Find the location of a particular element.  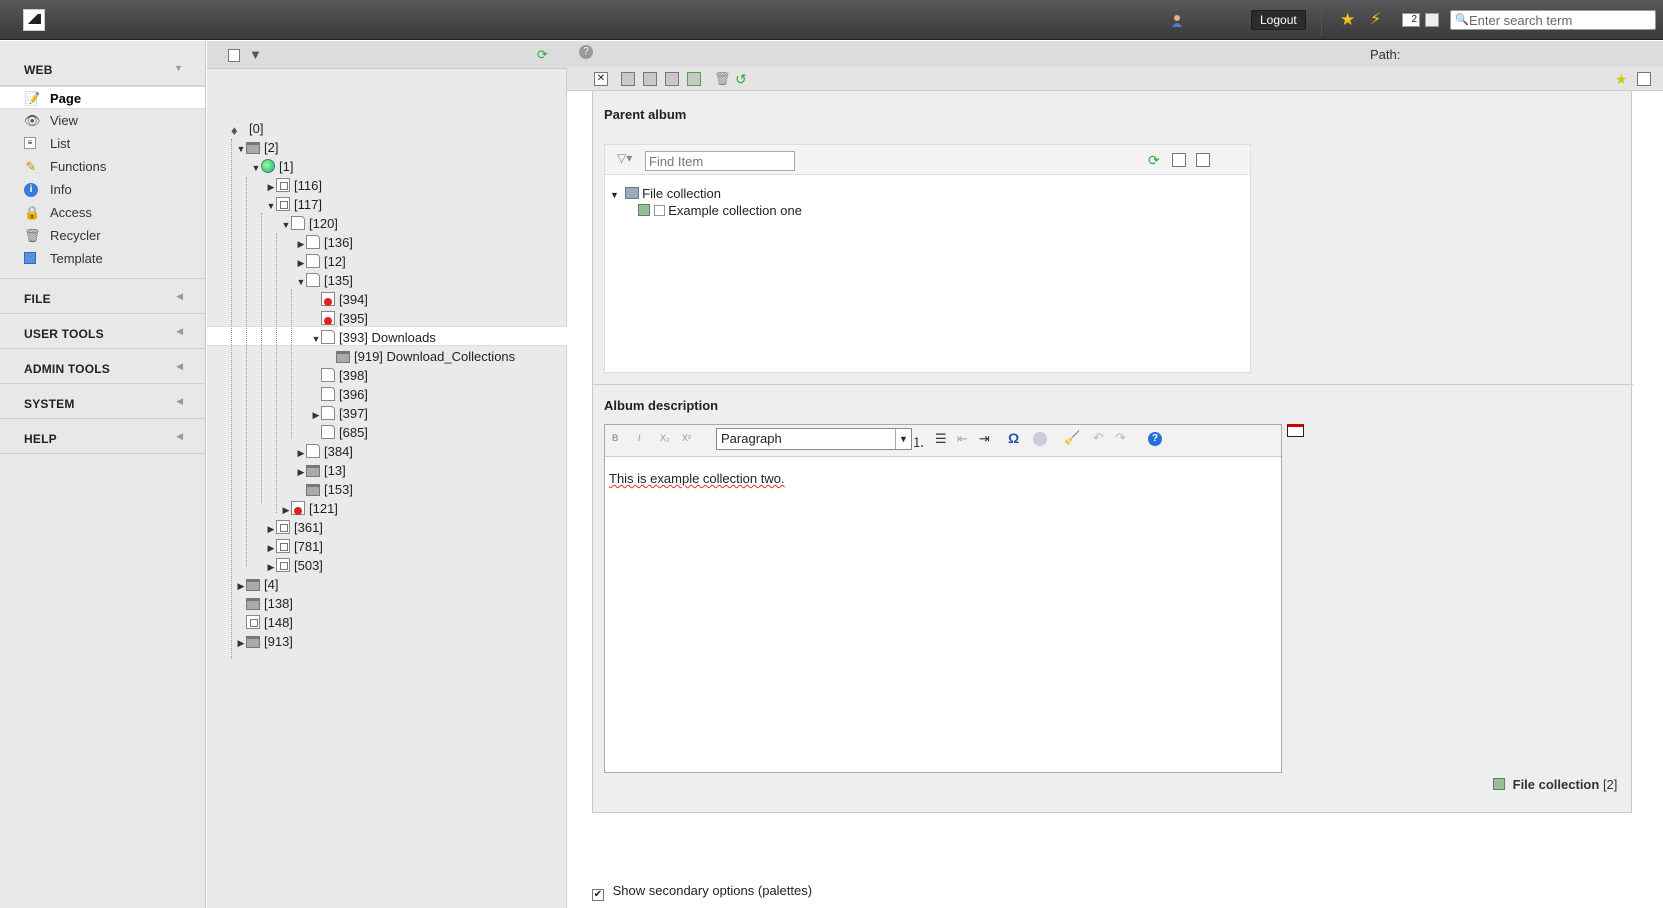

tree-node-label: [121] is located at coordinates (323, 508).